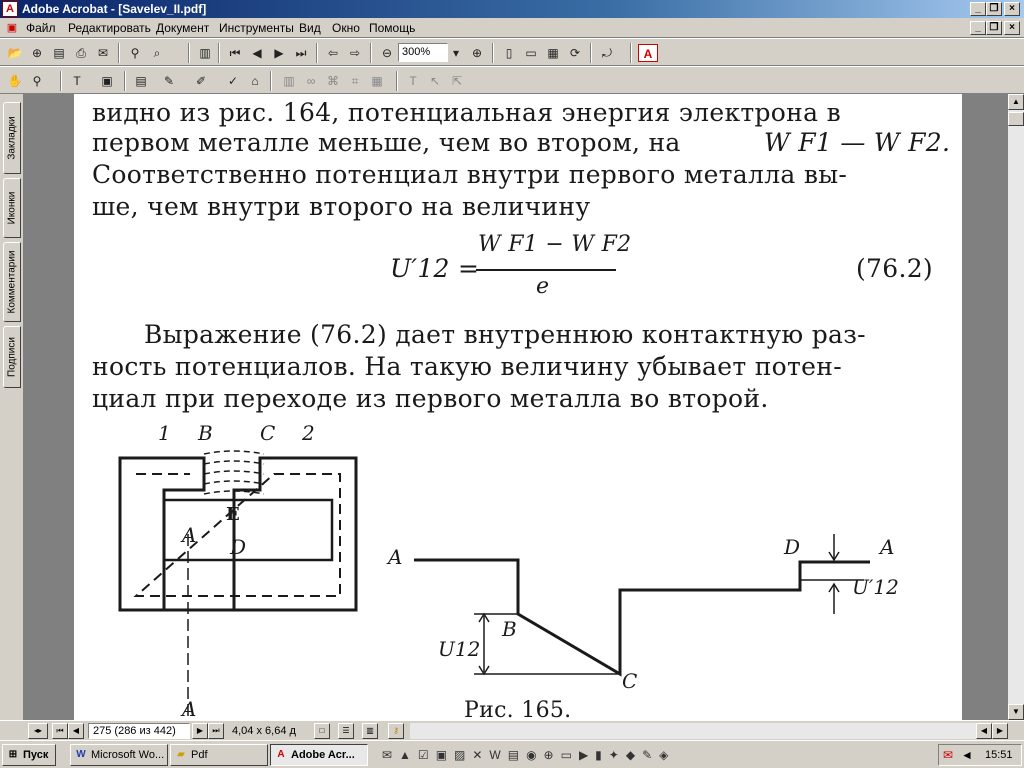 The width and height of the screenshot is (1024, 768). Describe the element at coordinates (984, 731) in the screenshot. I see `scroll-left-icon: ◀` at that location.